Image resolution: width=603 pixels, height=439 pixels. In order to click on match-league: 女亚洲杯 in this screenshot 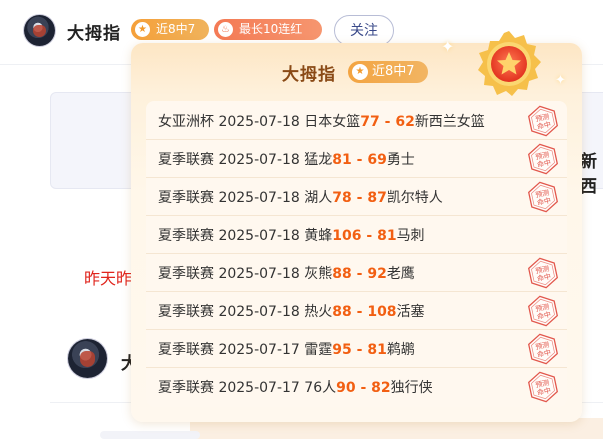, I will do `click(186, 122)`.